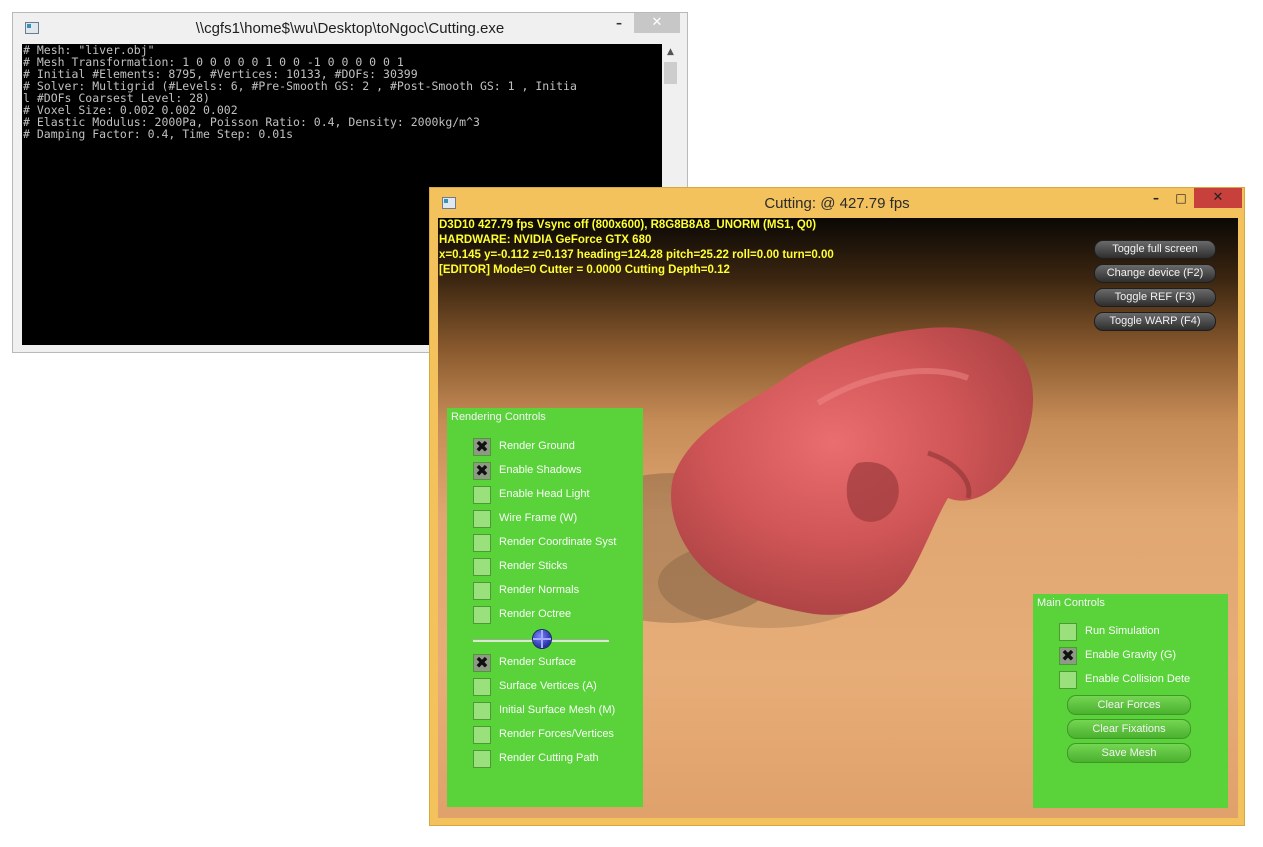 The image size is (1263, 847). What do you see at coordinates (537, 662) in the screenshot?
I see `checkbox-label: Render Surface` at bounding box center [537, 662].